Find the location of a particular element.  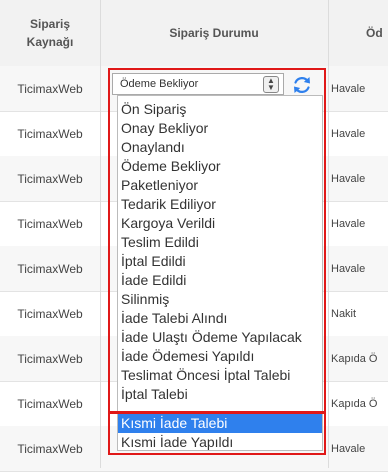

header-status-label: Sipariş Durumu is located at coordinates (214, 33).